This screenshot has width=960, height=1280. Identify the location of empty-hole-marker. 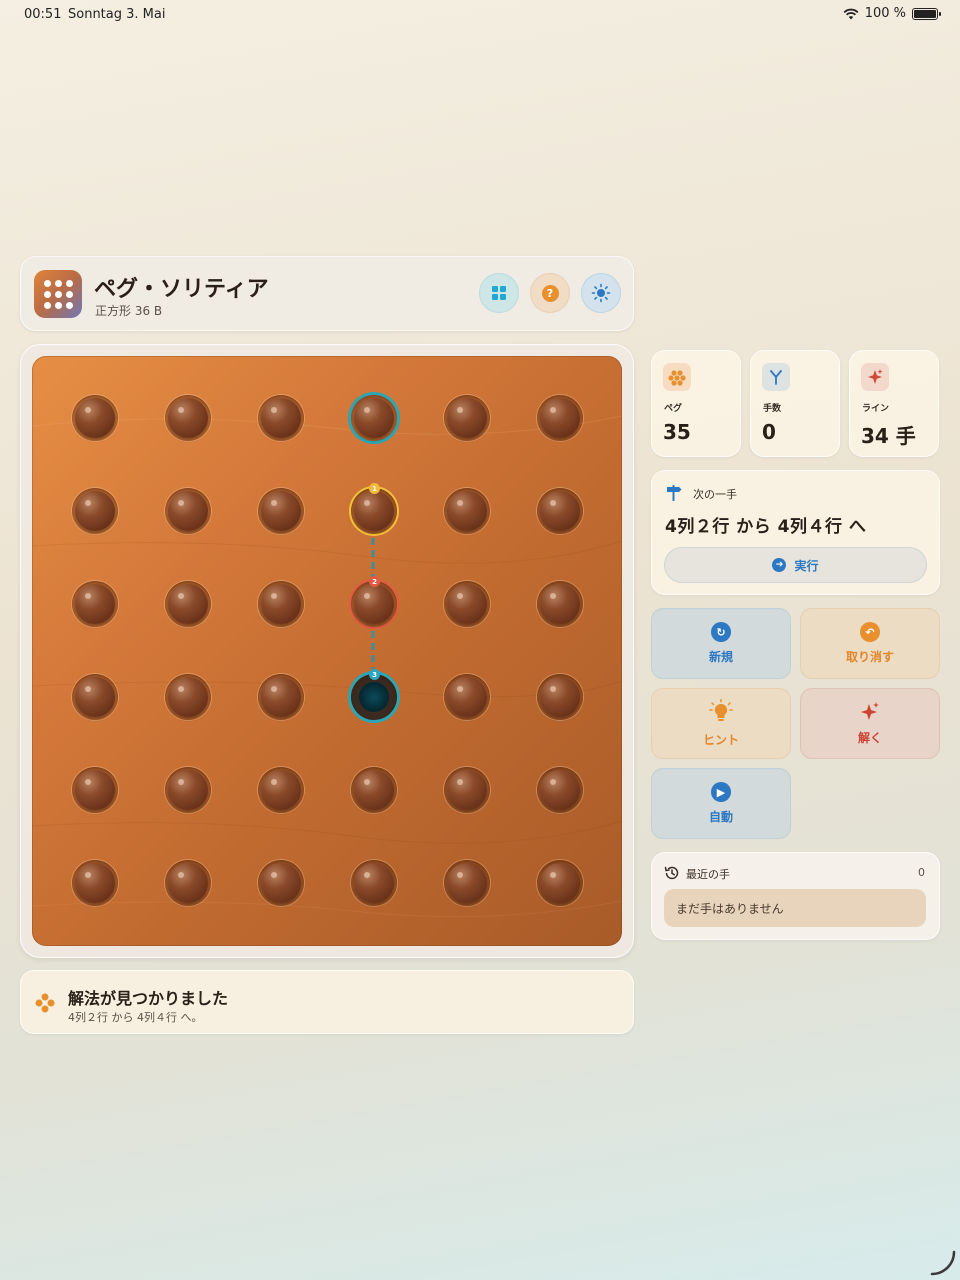
(374, 697).